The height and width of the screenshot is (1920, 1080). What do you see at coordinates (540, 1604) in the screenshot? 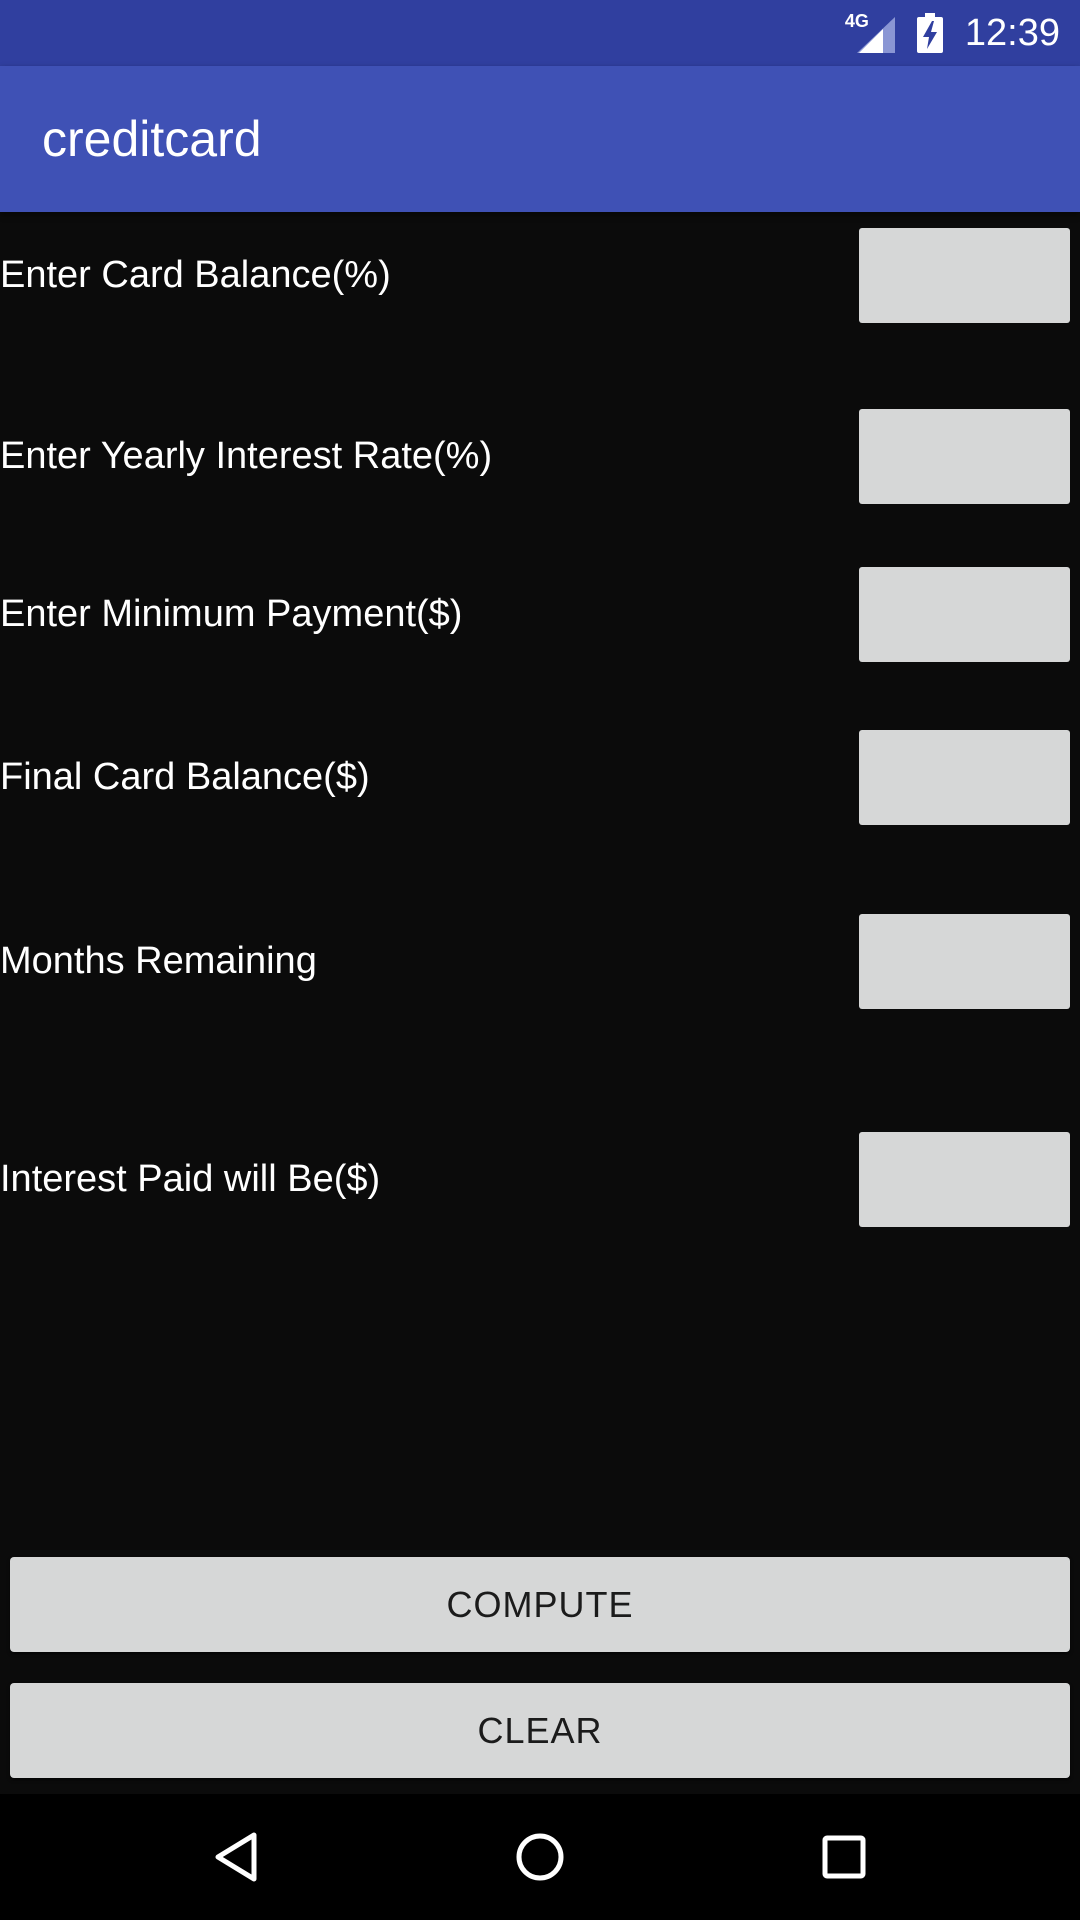
I see `compute-button: COMPUTE` at bounding box center [540, 1604].